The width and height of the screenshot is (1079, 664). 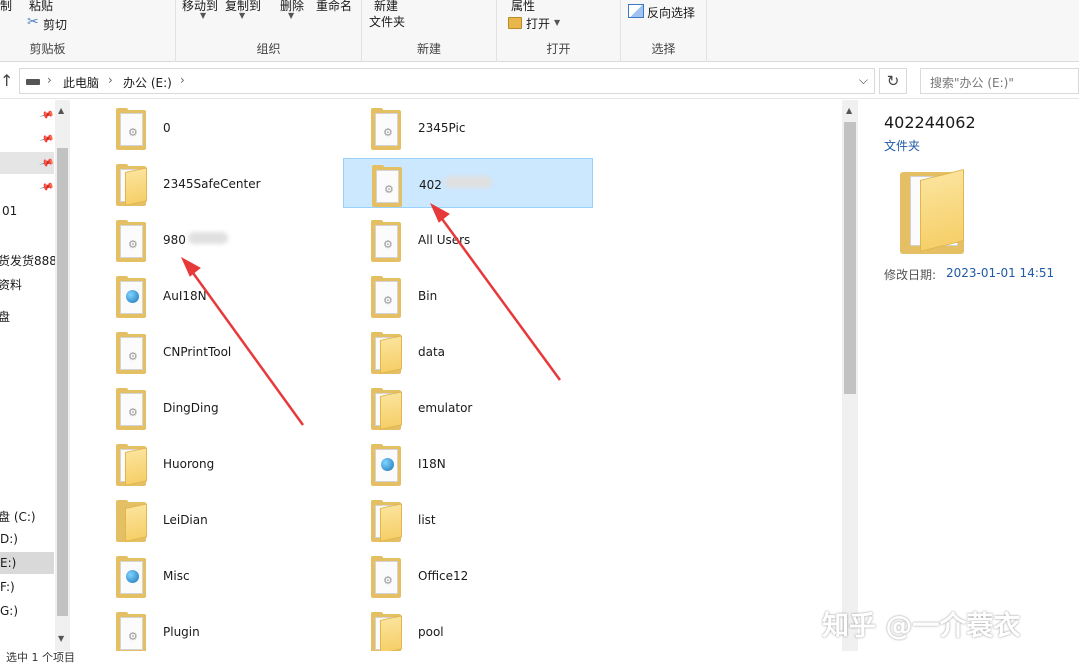 What do you see at coordinates (181, 632) in the screenshot?
I see `file-name: Plugin` at bounding box center [181, 632].